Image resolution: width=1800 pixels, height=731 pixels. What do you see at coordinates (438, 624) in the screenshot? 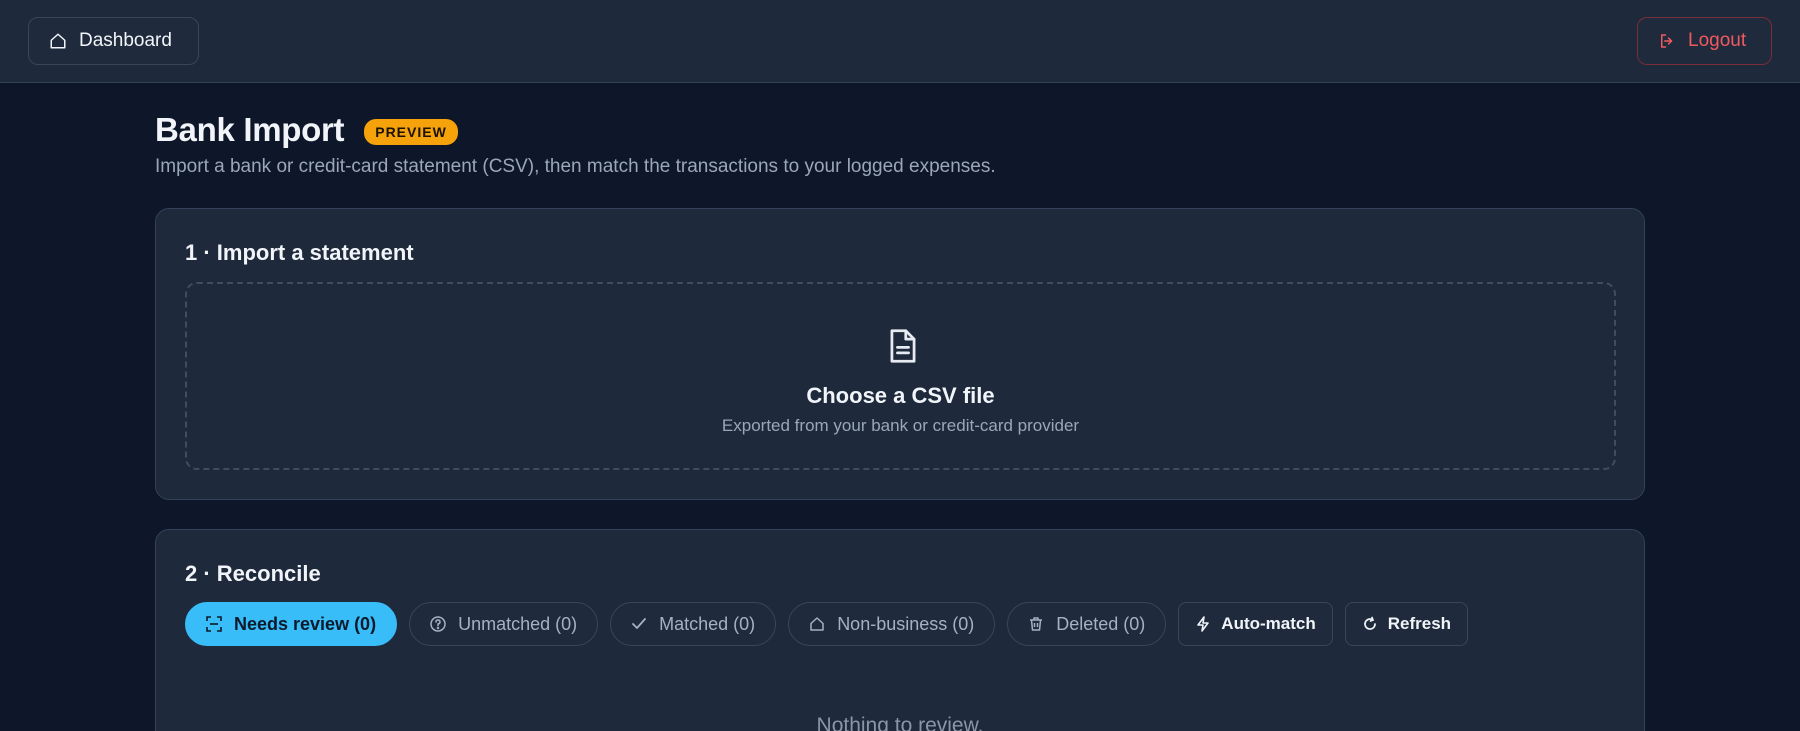
I see `question-icon` at bounding box center [438, 624].